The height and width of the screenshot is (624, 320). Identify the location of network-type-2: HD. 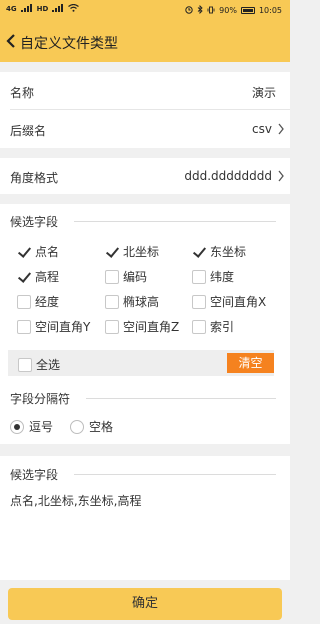
(42, 8).